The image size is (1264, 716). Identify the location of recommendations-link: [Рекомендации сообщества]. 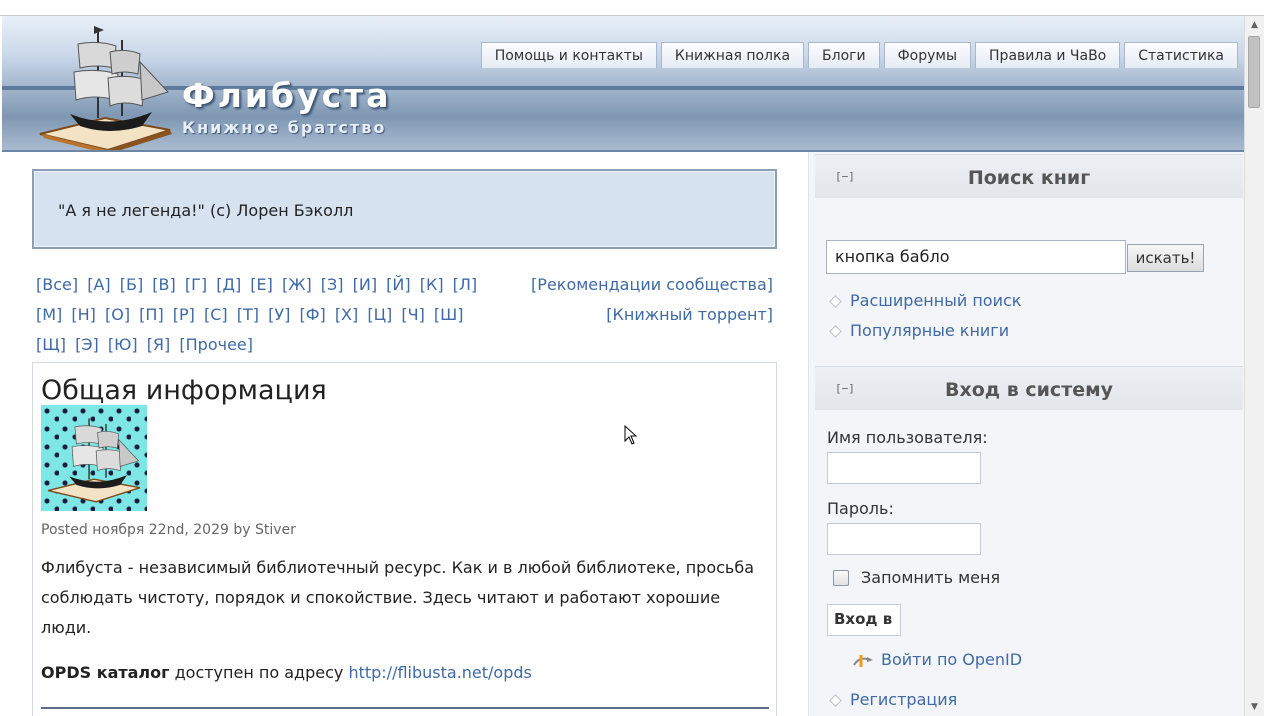
(651, 285).